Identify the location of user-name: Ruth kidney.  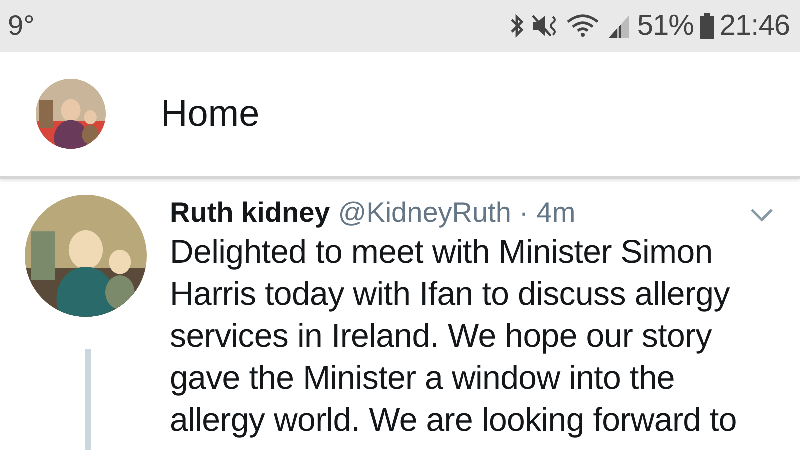
(250, 213).